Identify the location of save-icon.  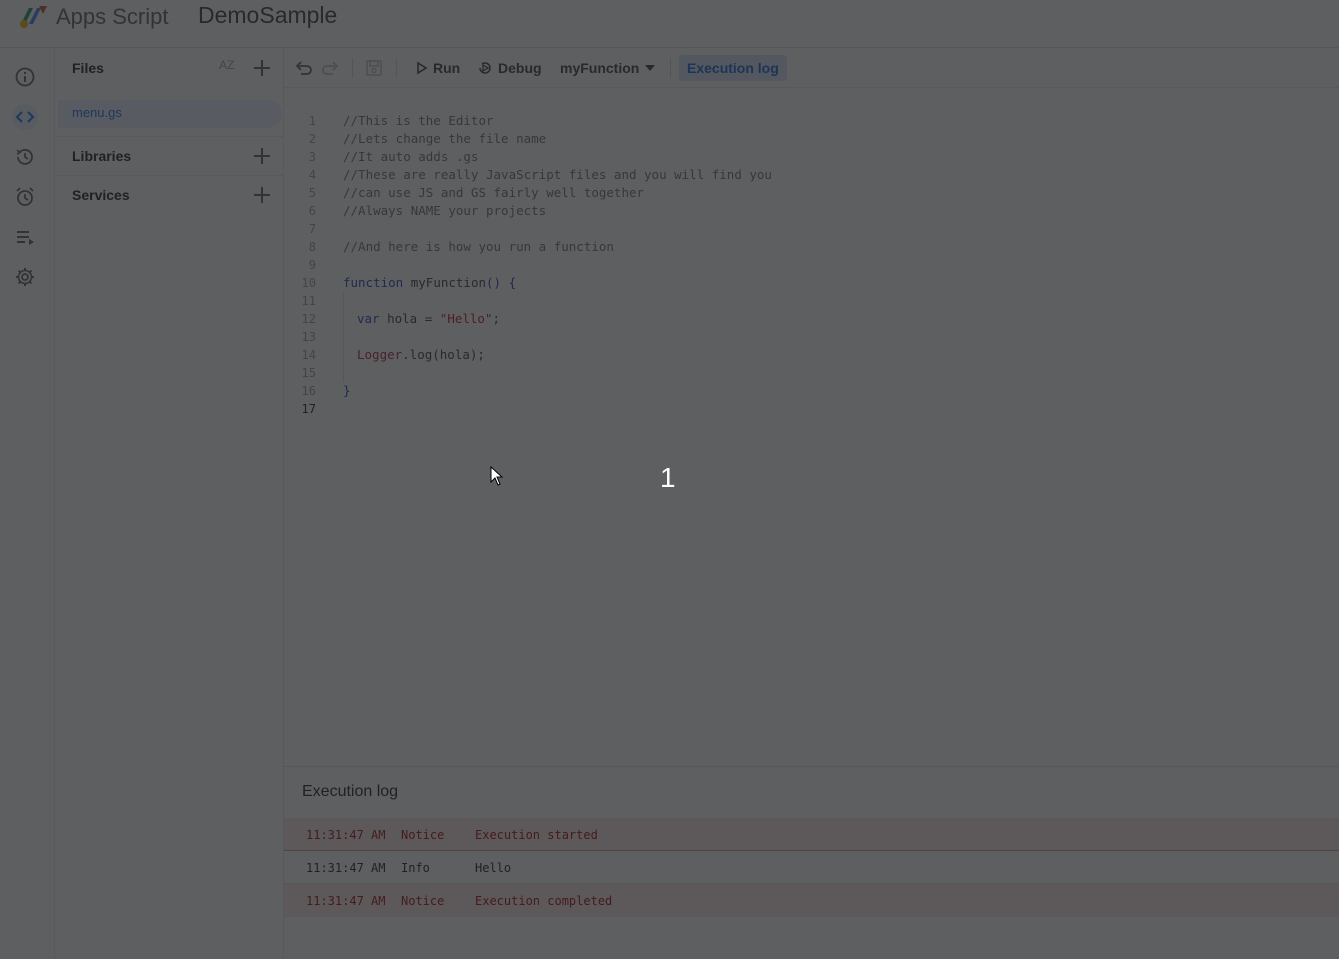
(374, 68).